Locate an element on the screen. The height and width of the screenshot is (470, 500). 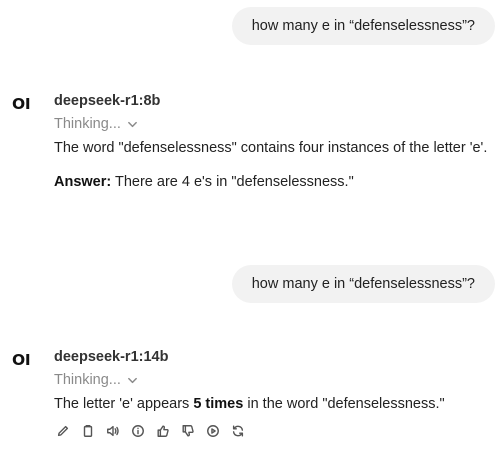
continue-icon is located at coordinates (212, 431).